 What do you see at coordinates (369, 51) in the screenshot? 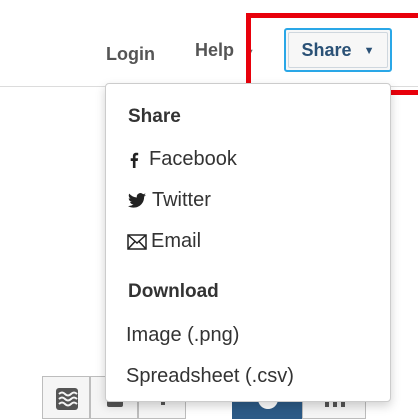
I see `chevron-down-icon: ▼` at bounding box center [369, 51].